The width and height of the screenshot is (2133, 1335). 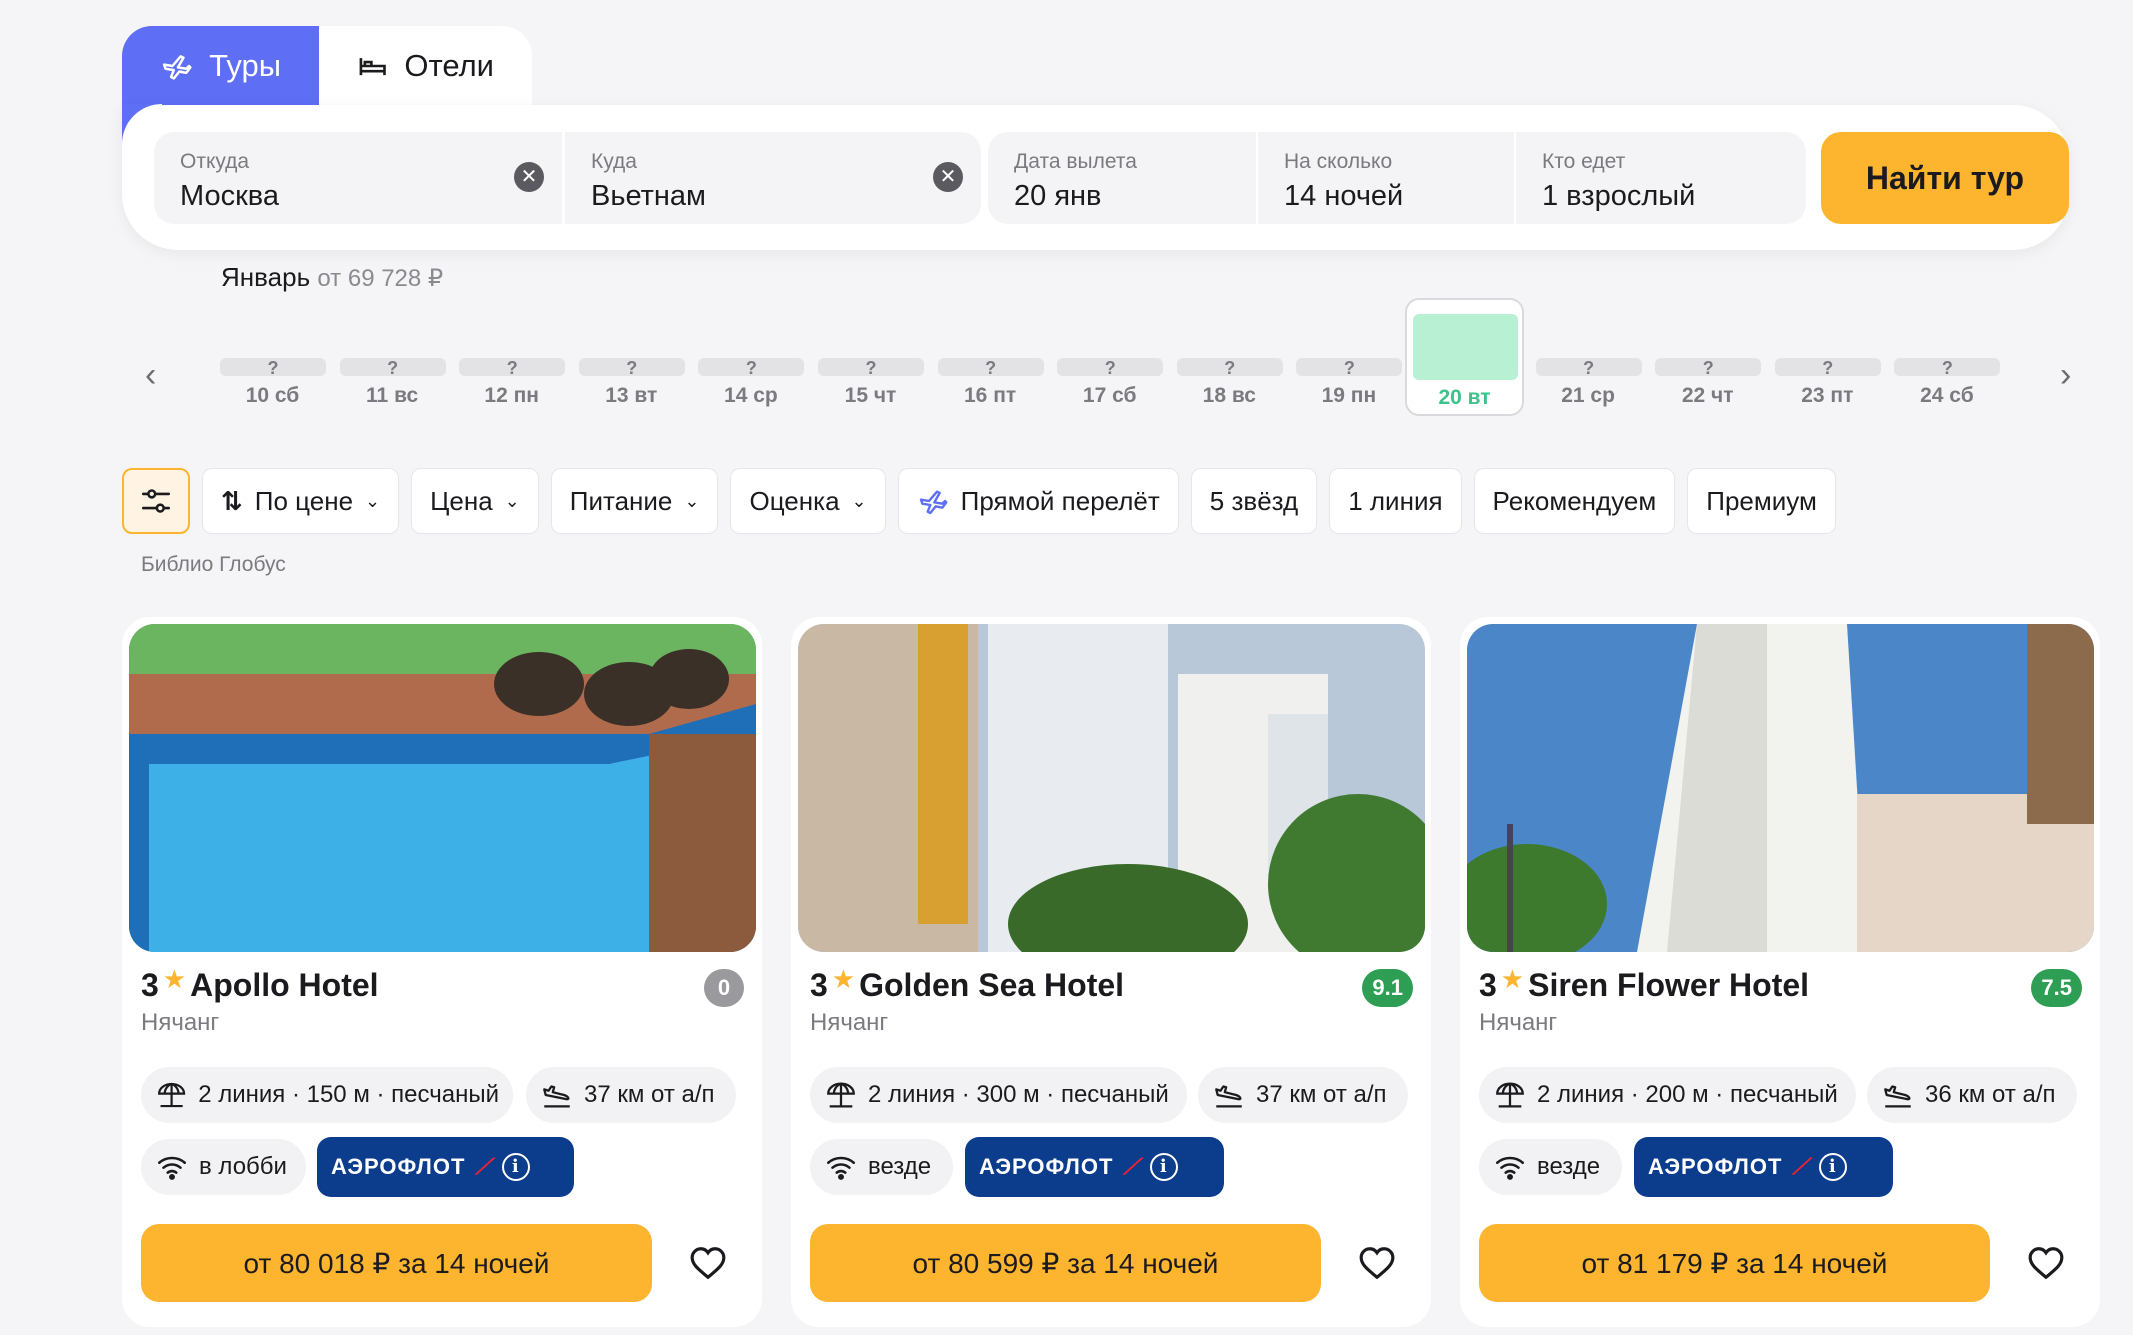 What do you see at coordinates (529, 177) in the screenshot?
I see `clear-from-icon: ✕` at bounding box center [529, 177].